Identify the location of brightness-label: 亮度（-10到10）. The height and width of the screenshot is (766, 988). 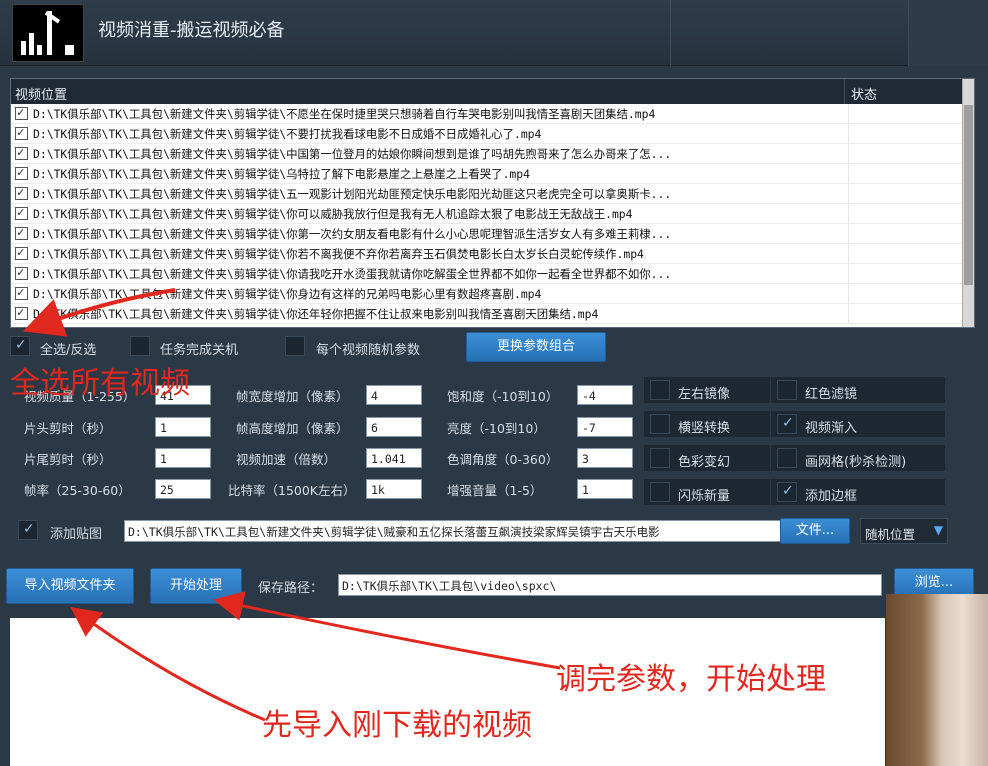
(496, 428).